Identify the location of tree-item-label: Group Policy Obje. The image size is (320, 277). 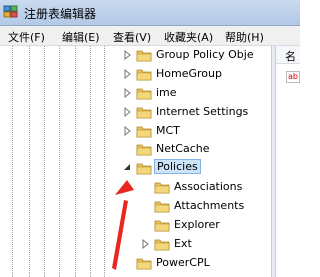
(205, 54).